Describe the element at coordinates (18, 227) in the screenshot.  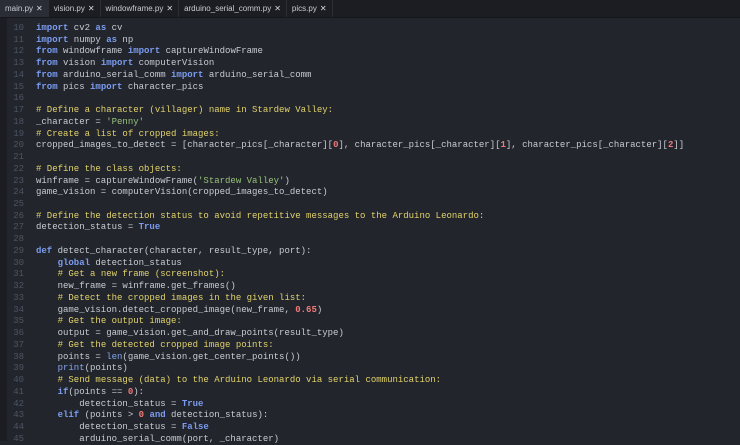
I see `line-number: 27` at that location.